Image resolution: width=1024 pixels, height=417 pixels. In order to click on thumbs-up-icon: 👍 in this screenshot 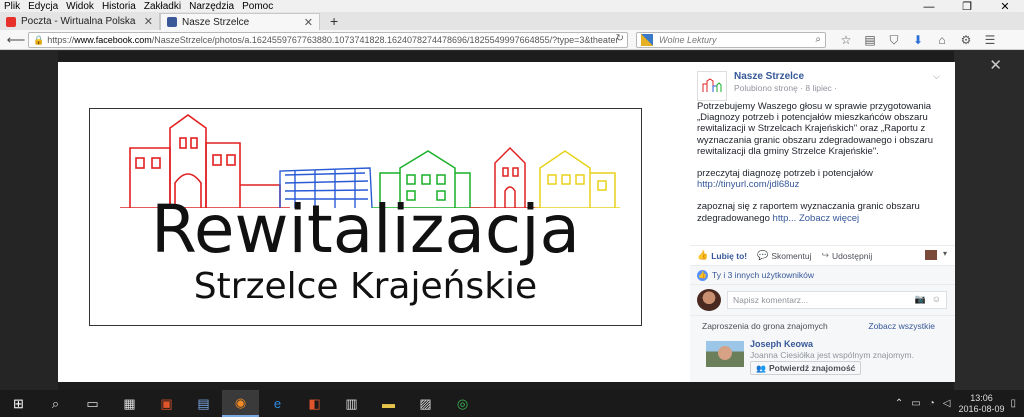, I will do `click(703, 255)`.